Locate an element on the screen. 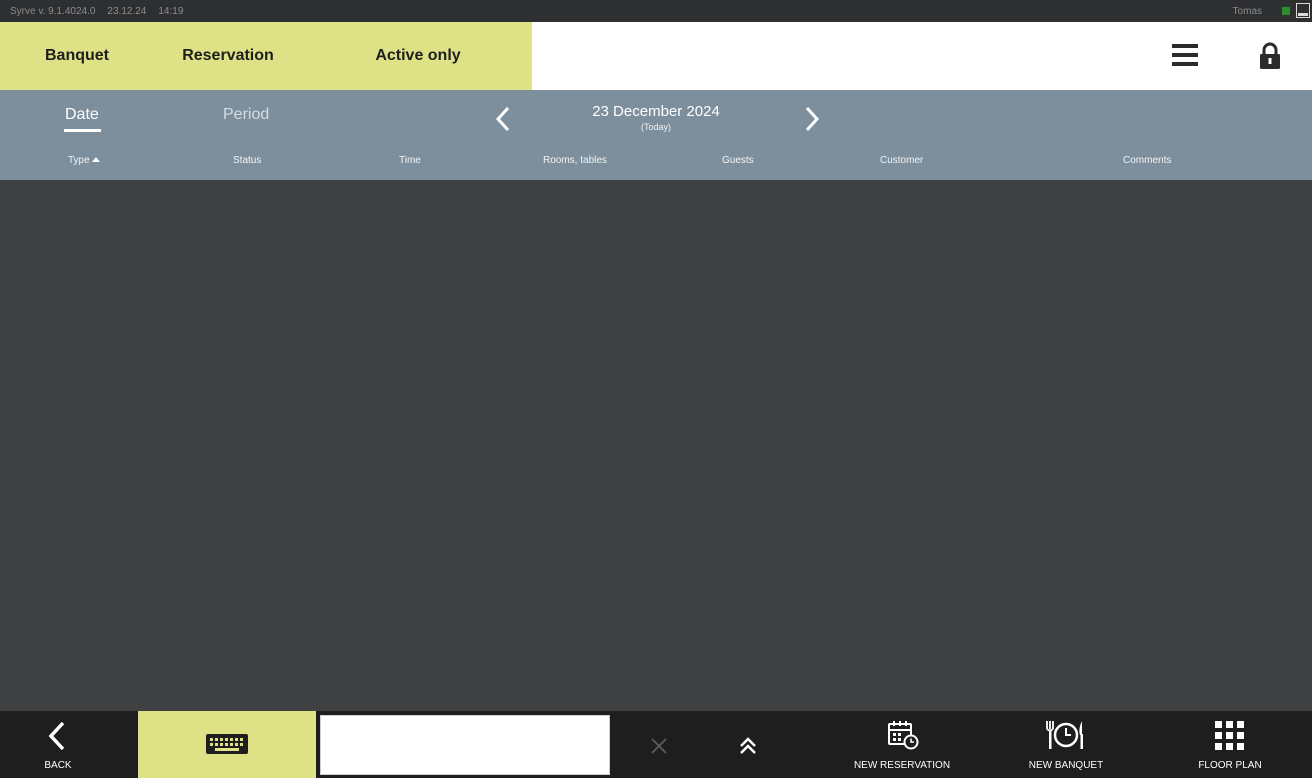 This screenshot has width=1312, height=778. column-header-comments: Comments is located at coordinates (1147, 160).